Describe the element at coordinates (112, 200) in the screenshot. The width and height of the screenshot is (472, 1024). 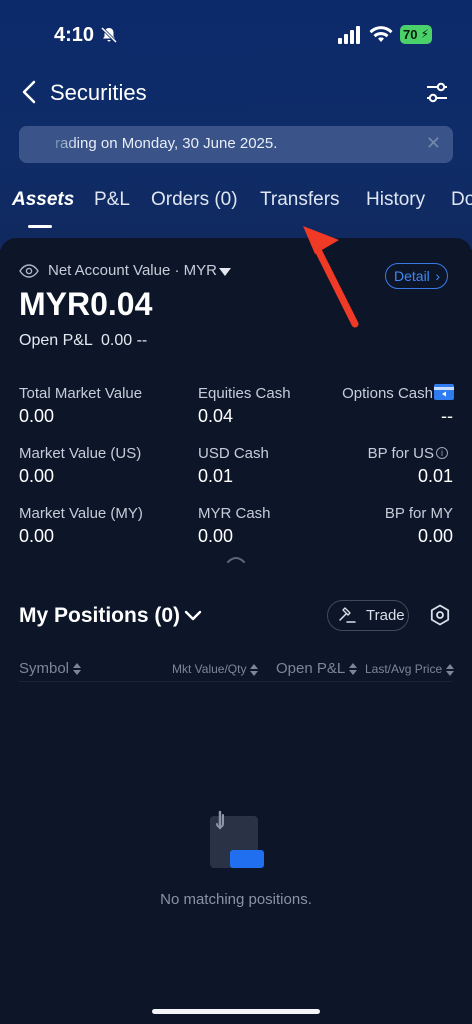
I see `tab-pl: P&L` at that location.